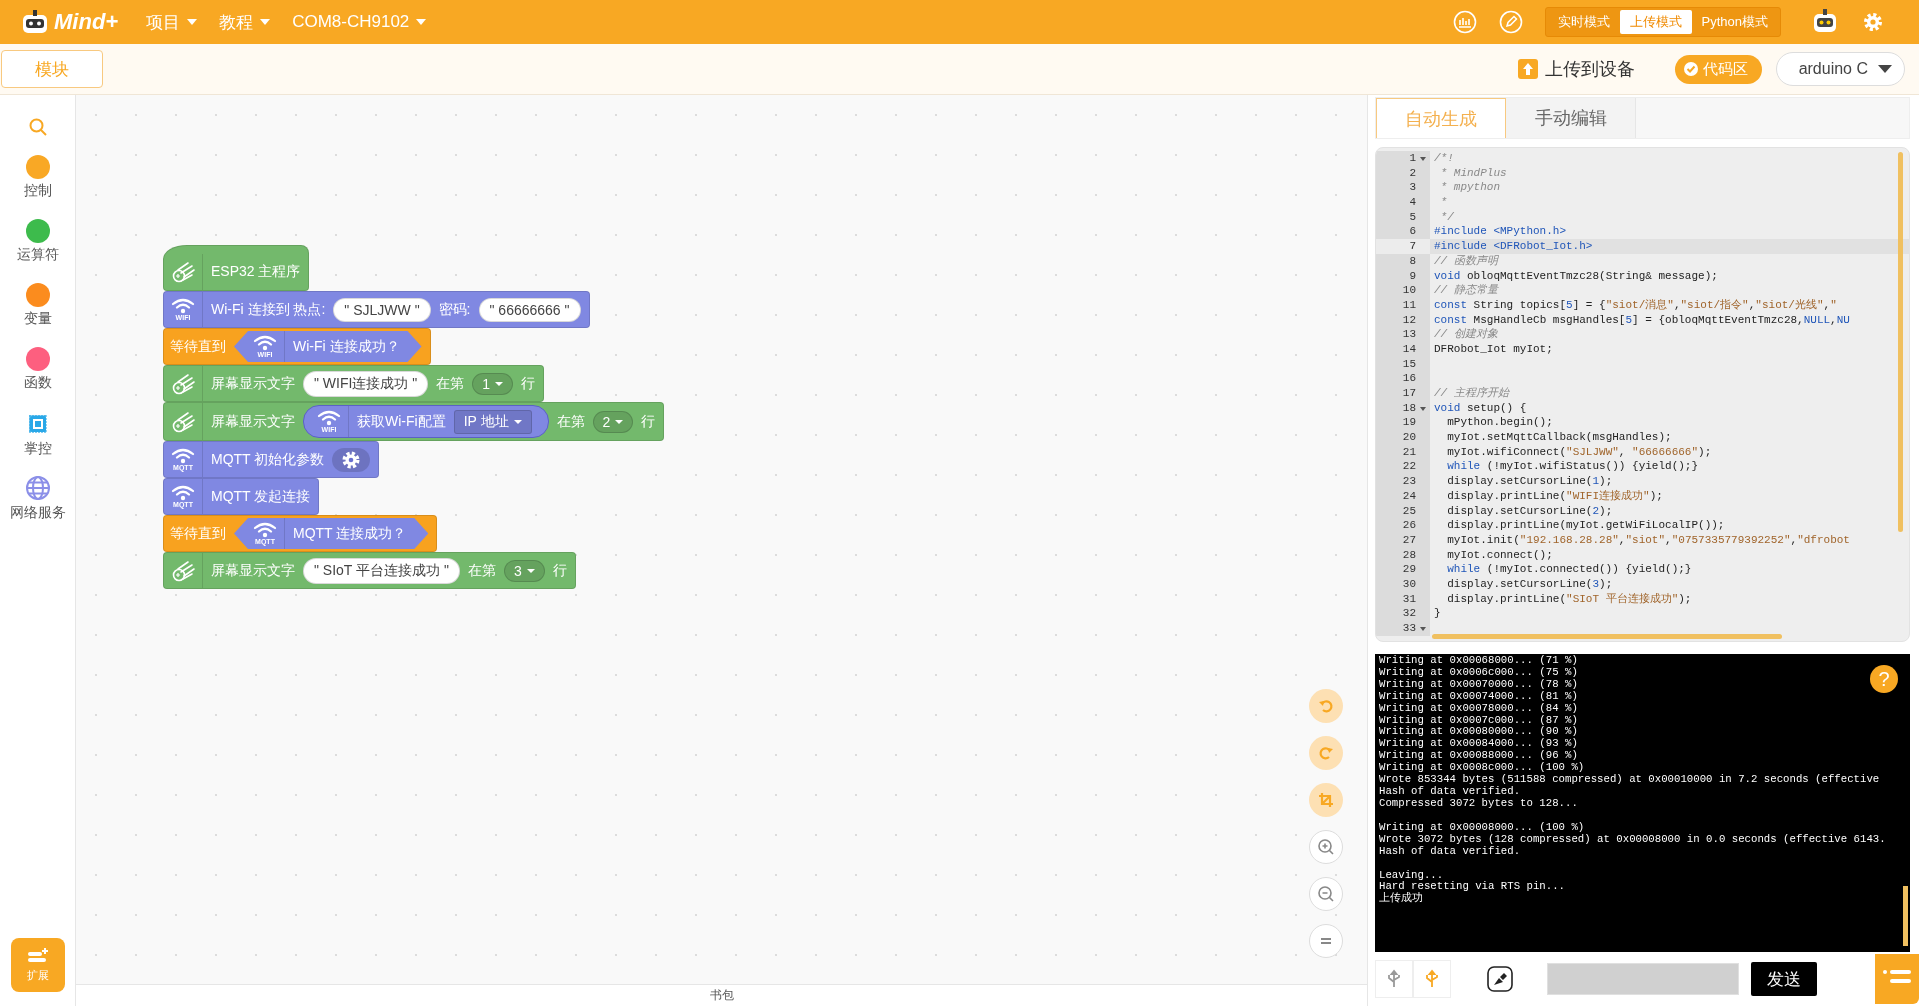 The width and height of the screenshot is (1919, 1006). I want to click on serial-input, so click(1643, 979).